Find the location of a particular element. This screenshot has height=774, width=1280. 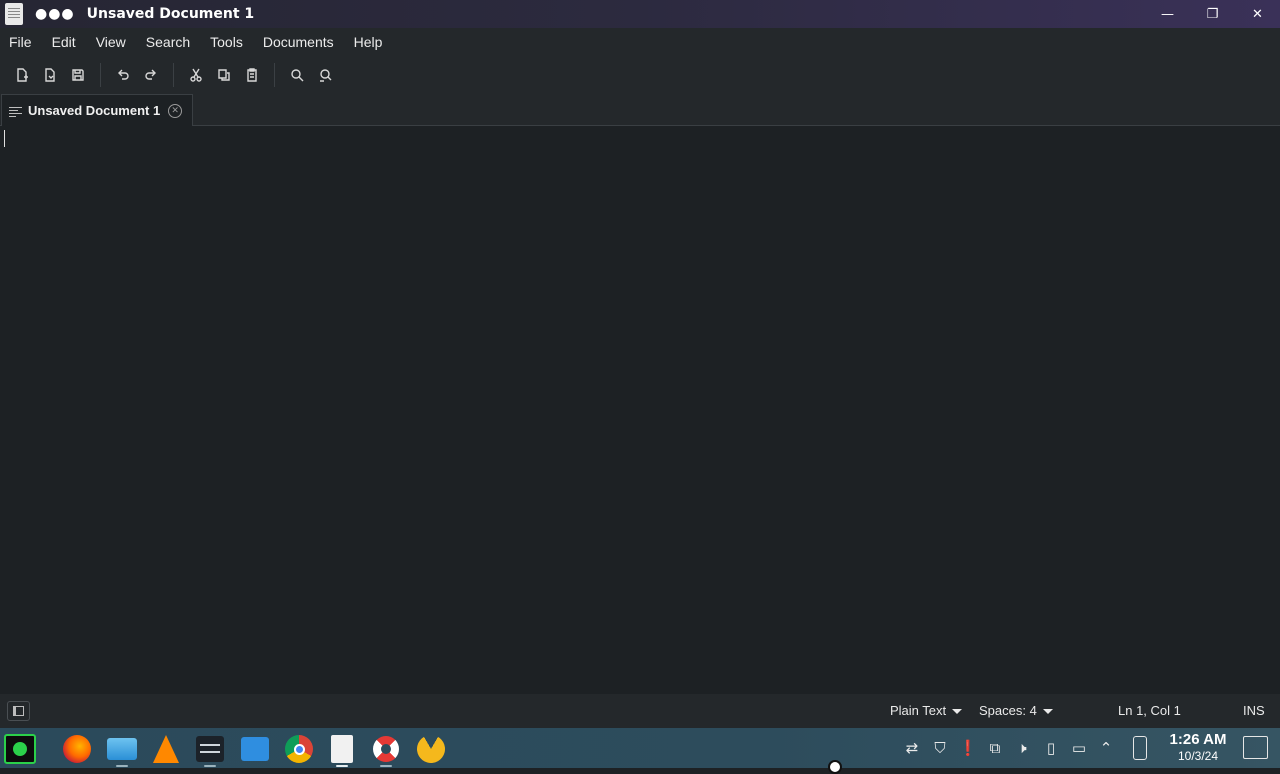

close-icon: ✕ is located at coordinates (1257, 14).